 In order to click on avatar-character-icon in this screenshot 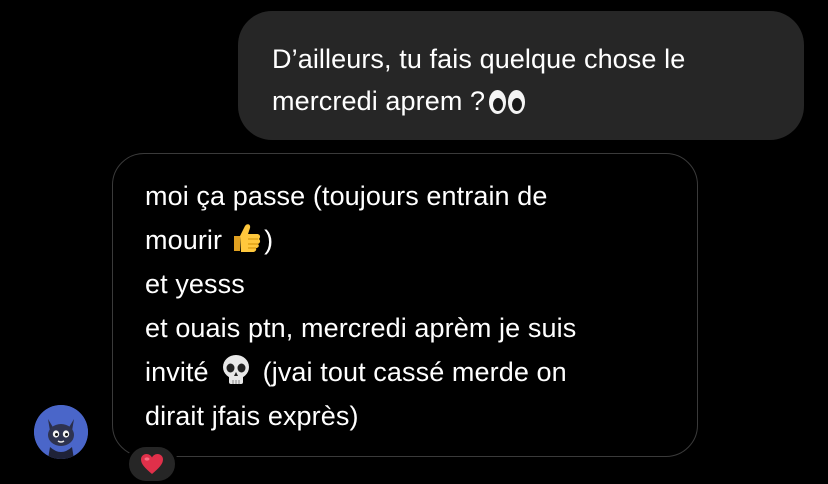, I will do `click(61, 432)`.